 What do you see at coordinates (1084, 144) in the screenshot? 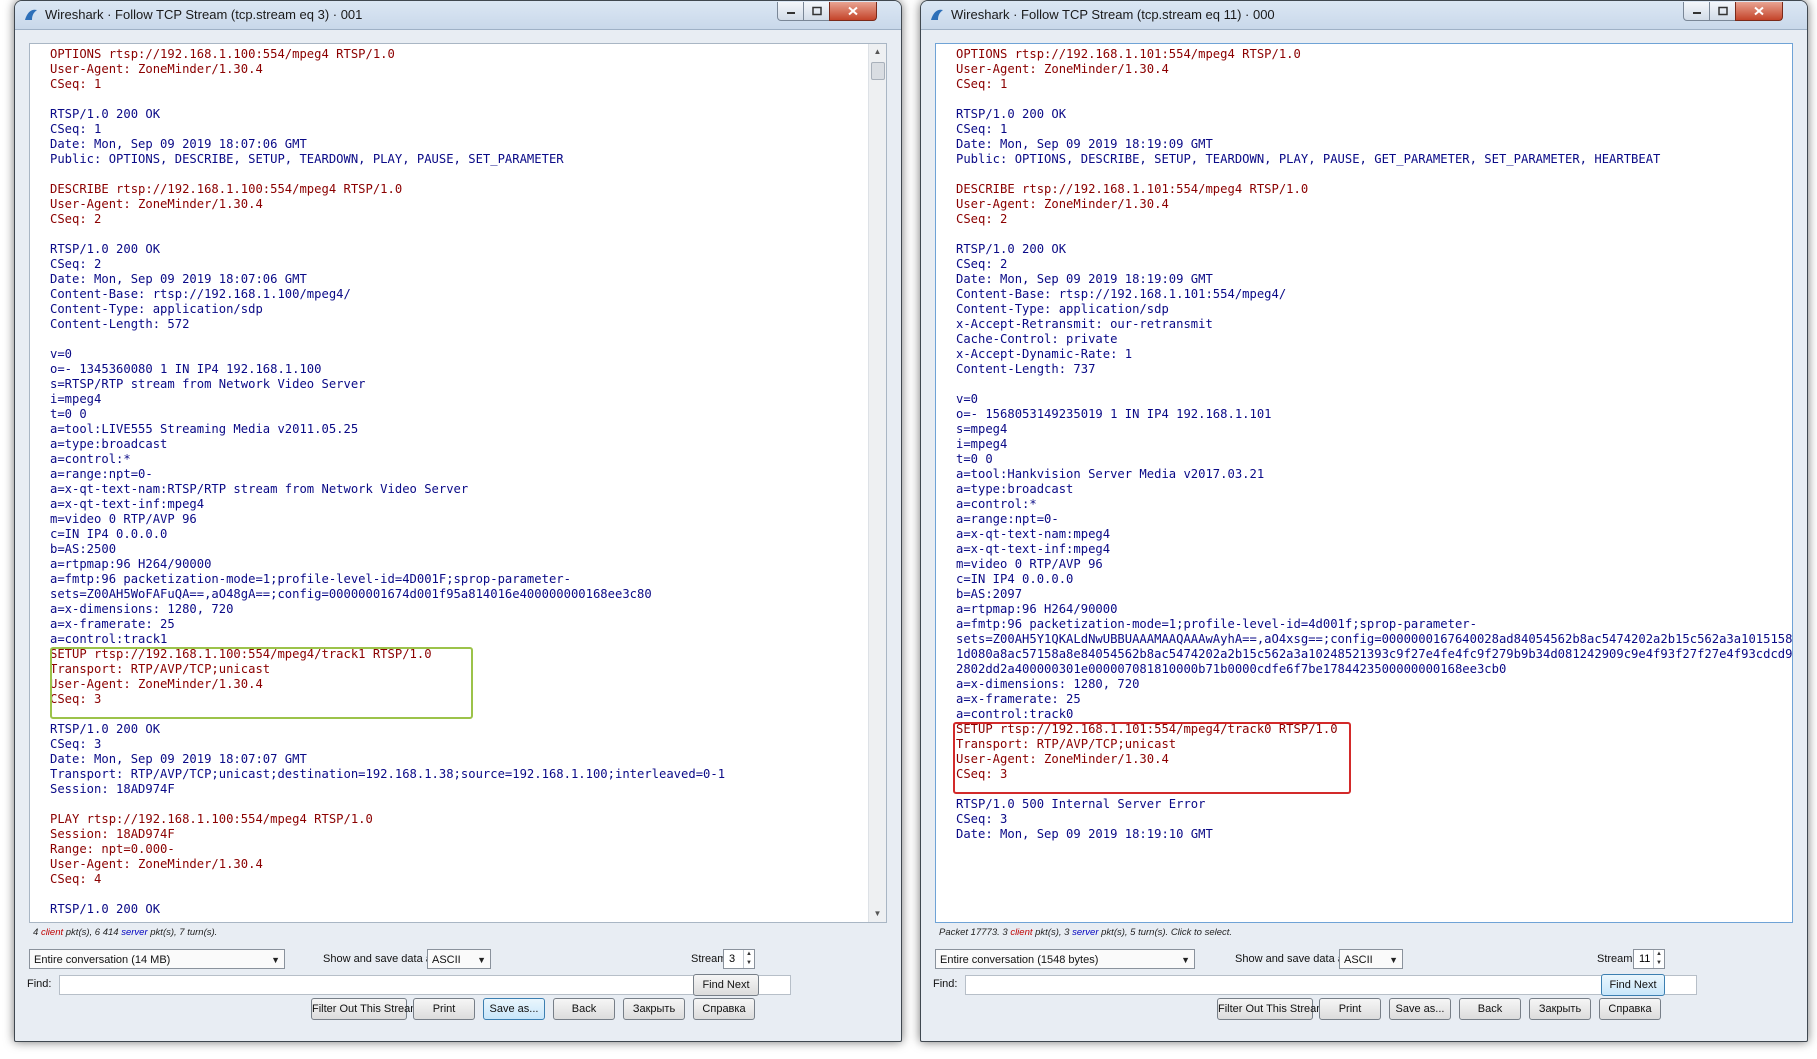
I see `server-line: Date: Mon, Sep 09 2019 18:19:09 GMT` at bounding box center [1084, 144].